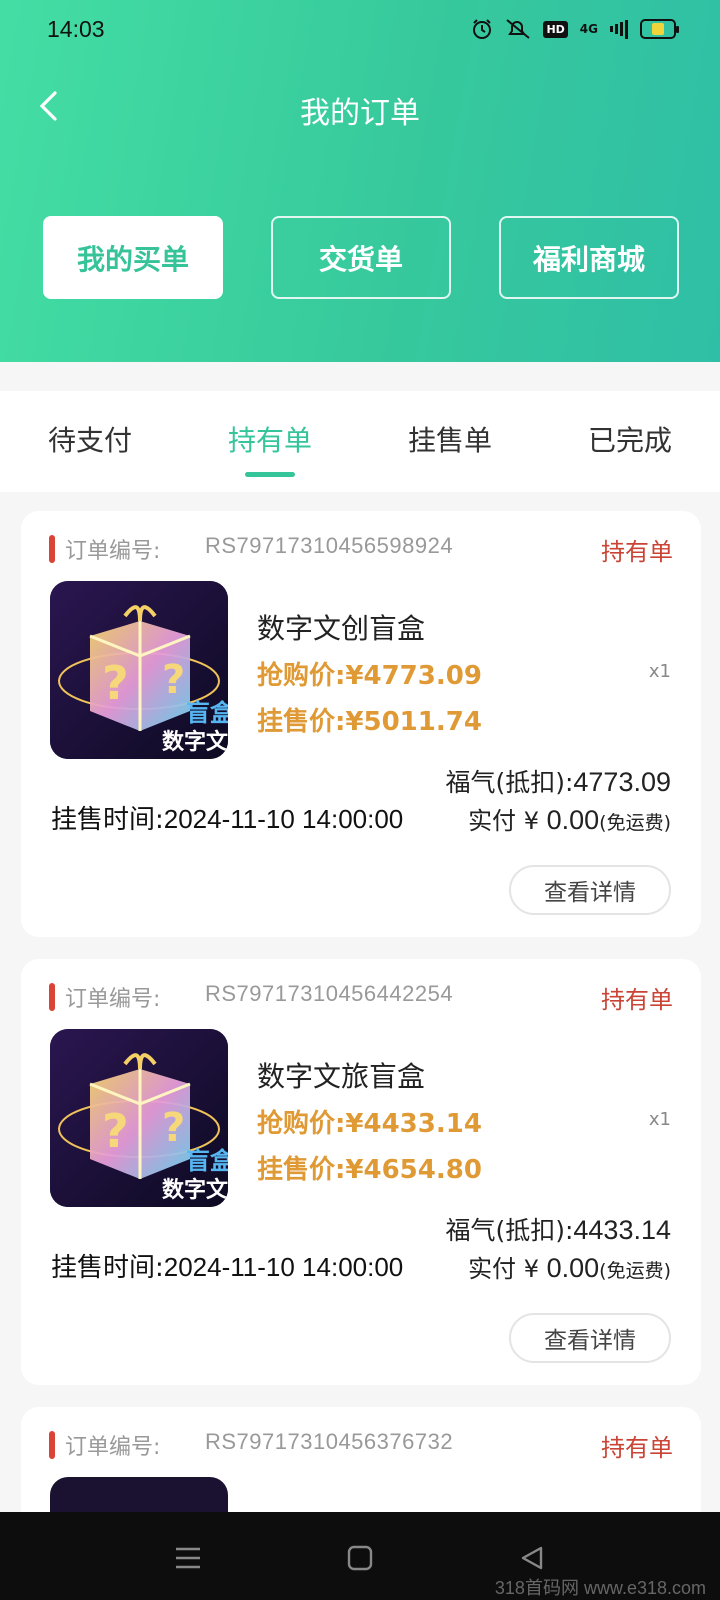 Image resolution: width=720 pixels, height=1600 pixels. What do you see at coordinates (369, 1170) in the screenshot?
I see `sale-price: 挂售价:¥4654.80` at bounding box center [369, 1170].